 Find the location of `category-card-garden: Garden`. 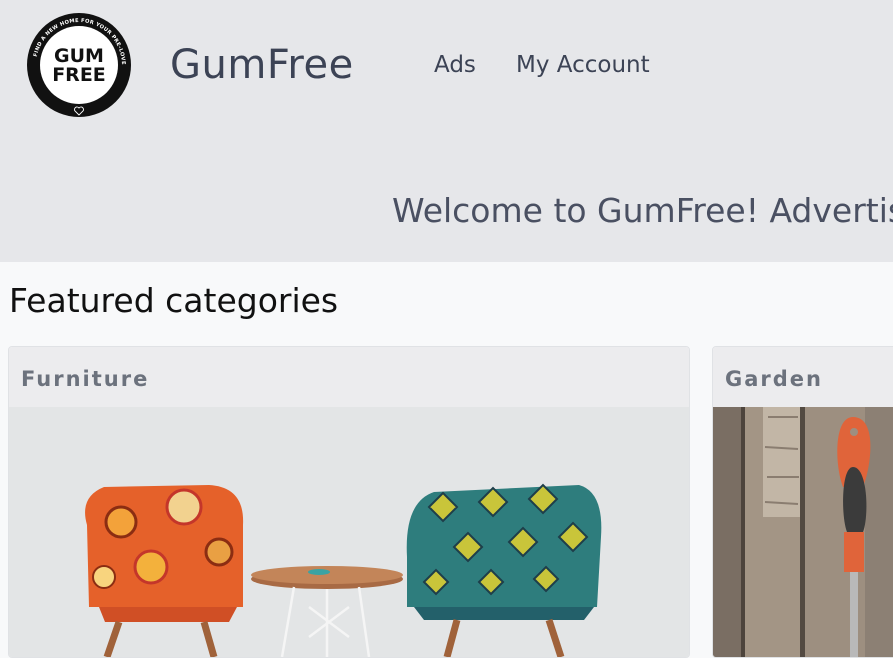

category-card-garden: Garden is located at coordinates (802, 502).